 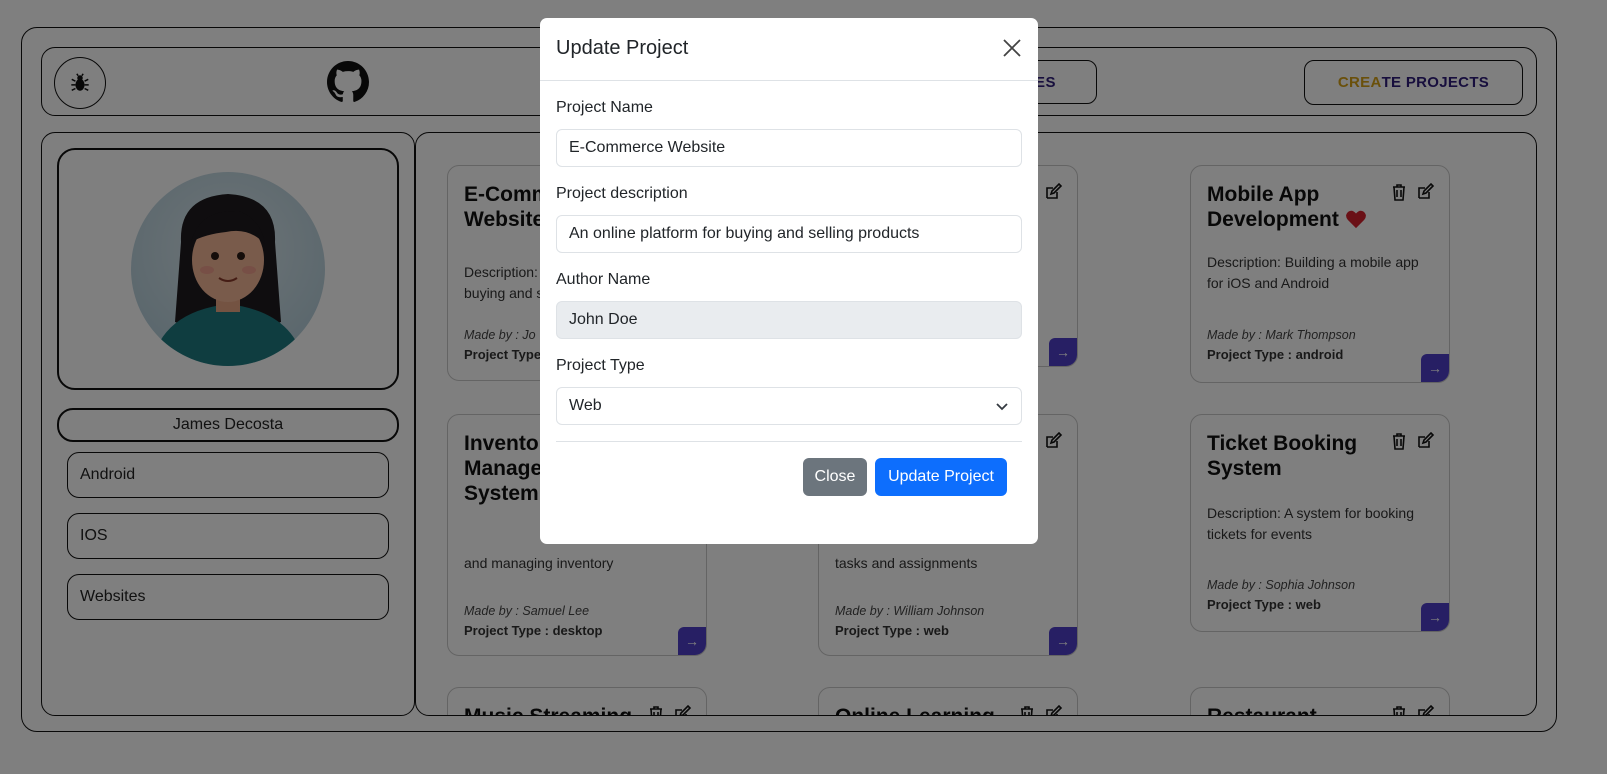 What do you see at coordinates (1002, 407) in the screenshot?
I see `chevron-down-icon` at bounding box center [1002, 407].